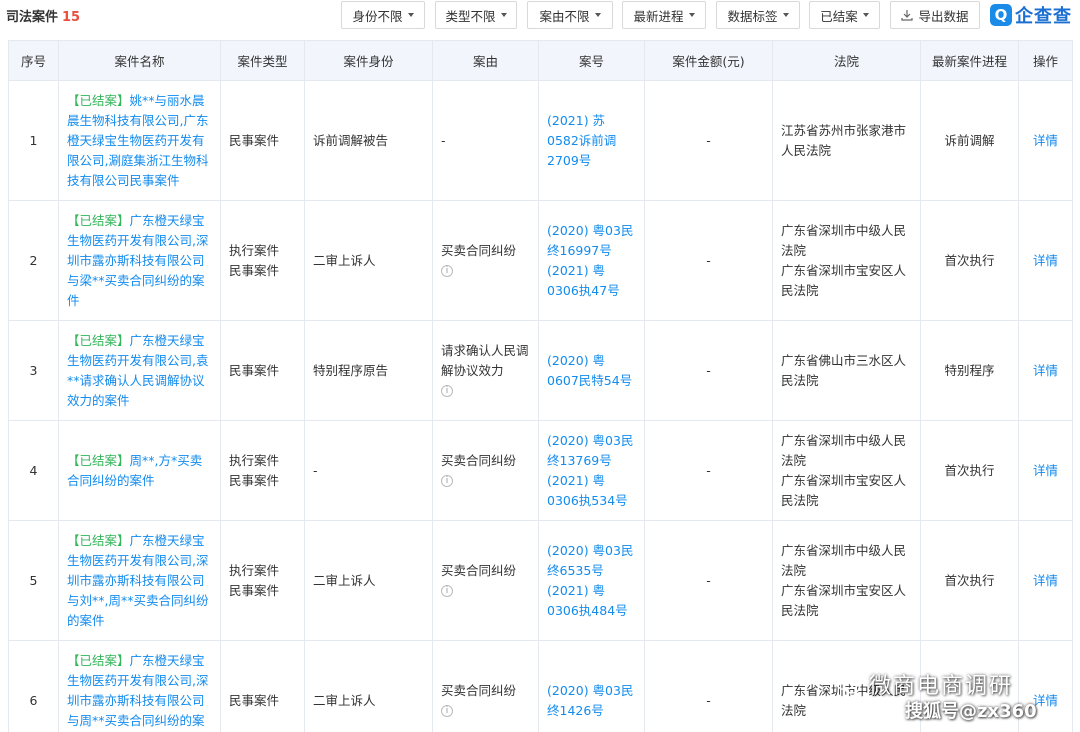  Describe the element at coordinates (476, 15) in the screenshot. I see `filter-type-dropdown: 类型不限` at that location.